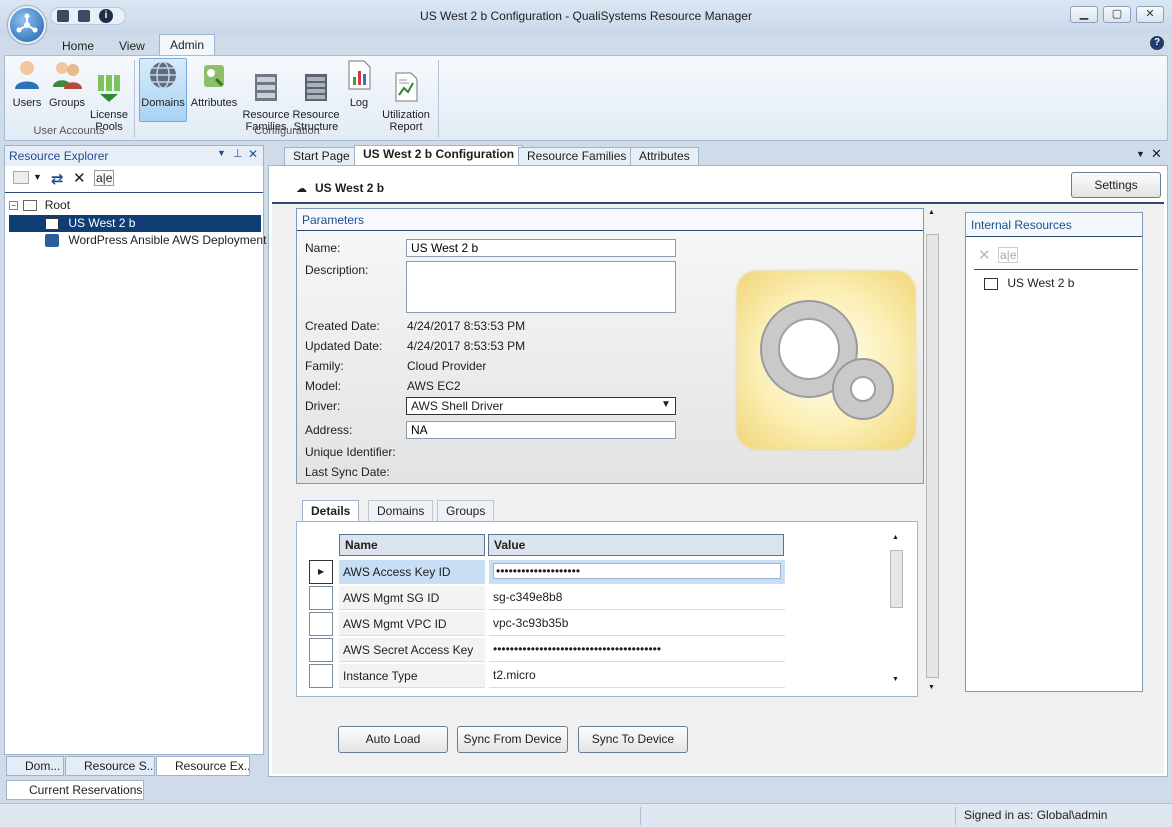  Describe the element at coordinates (75, 790) in the screenshot. I see `current-reservations-tab: Current Reservations` at that location.